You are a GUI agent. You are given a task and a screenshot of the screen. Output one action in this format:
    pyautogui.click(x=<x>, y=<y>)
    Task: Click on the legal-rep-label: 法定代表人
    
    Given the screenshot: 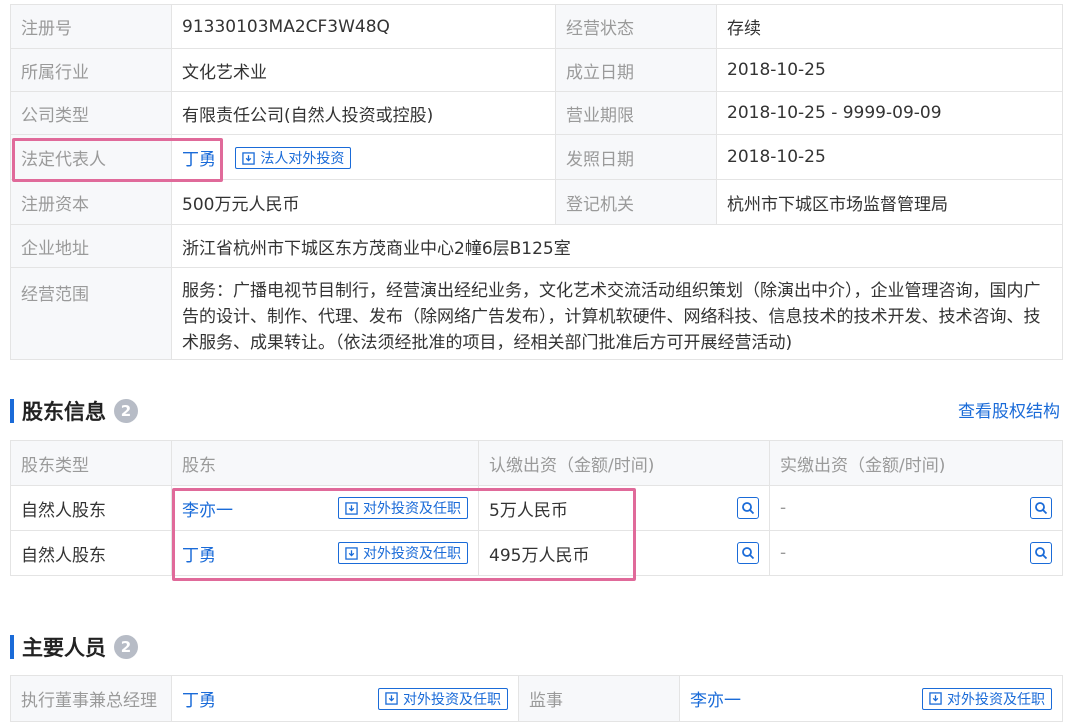 What is the action you would take?
    pyautogui.click(x=91, y=157)
    